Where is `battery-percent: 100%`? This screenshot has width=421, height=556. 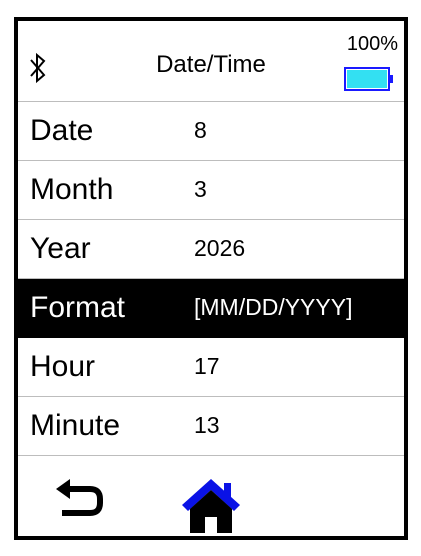 battery-percent: 100% is located at coordinates (372, 44).